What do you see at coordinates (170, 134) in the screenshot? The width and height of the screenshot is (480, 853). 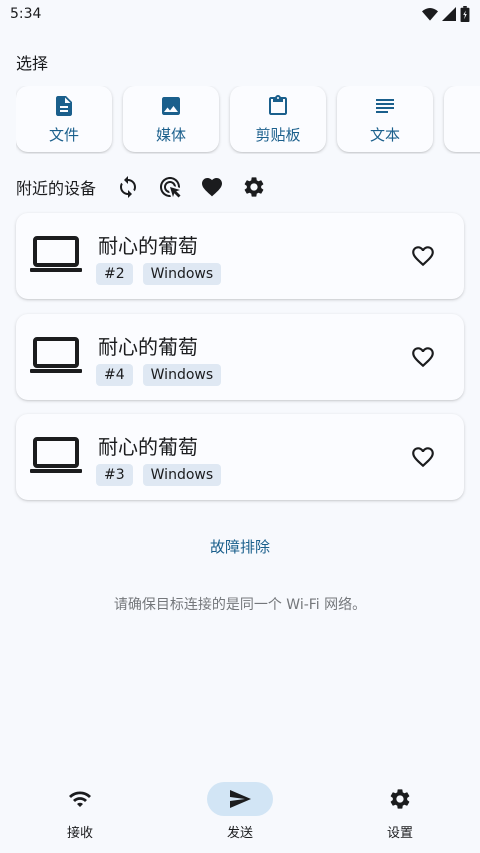 I see `share-media-label: 媒体` at bounding box center [170, 134].